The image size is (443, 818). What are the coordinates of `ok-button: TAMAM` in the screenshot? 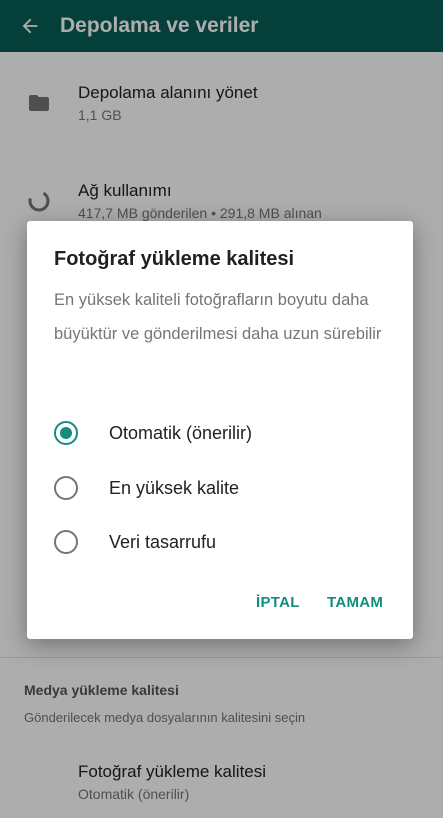 It's located at (355, 602).